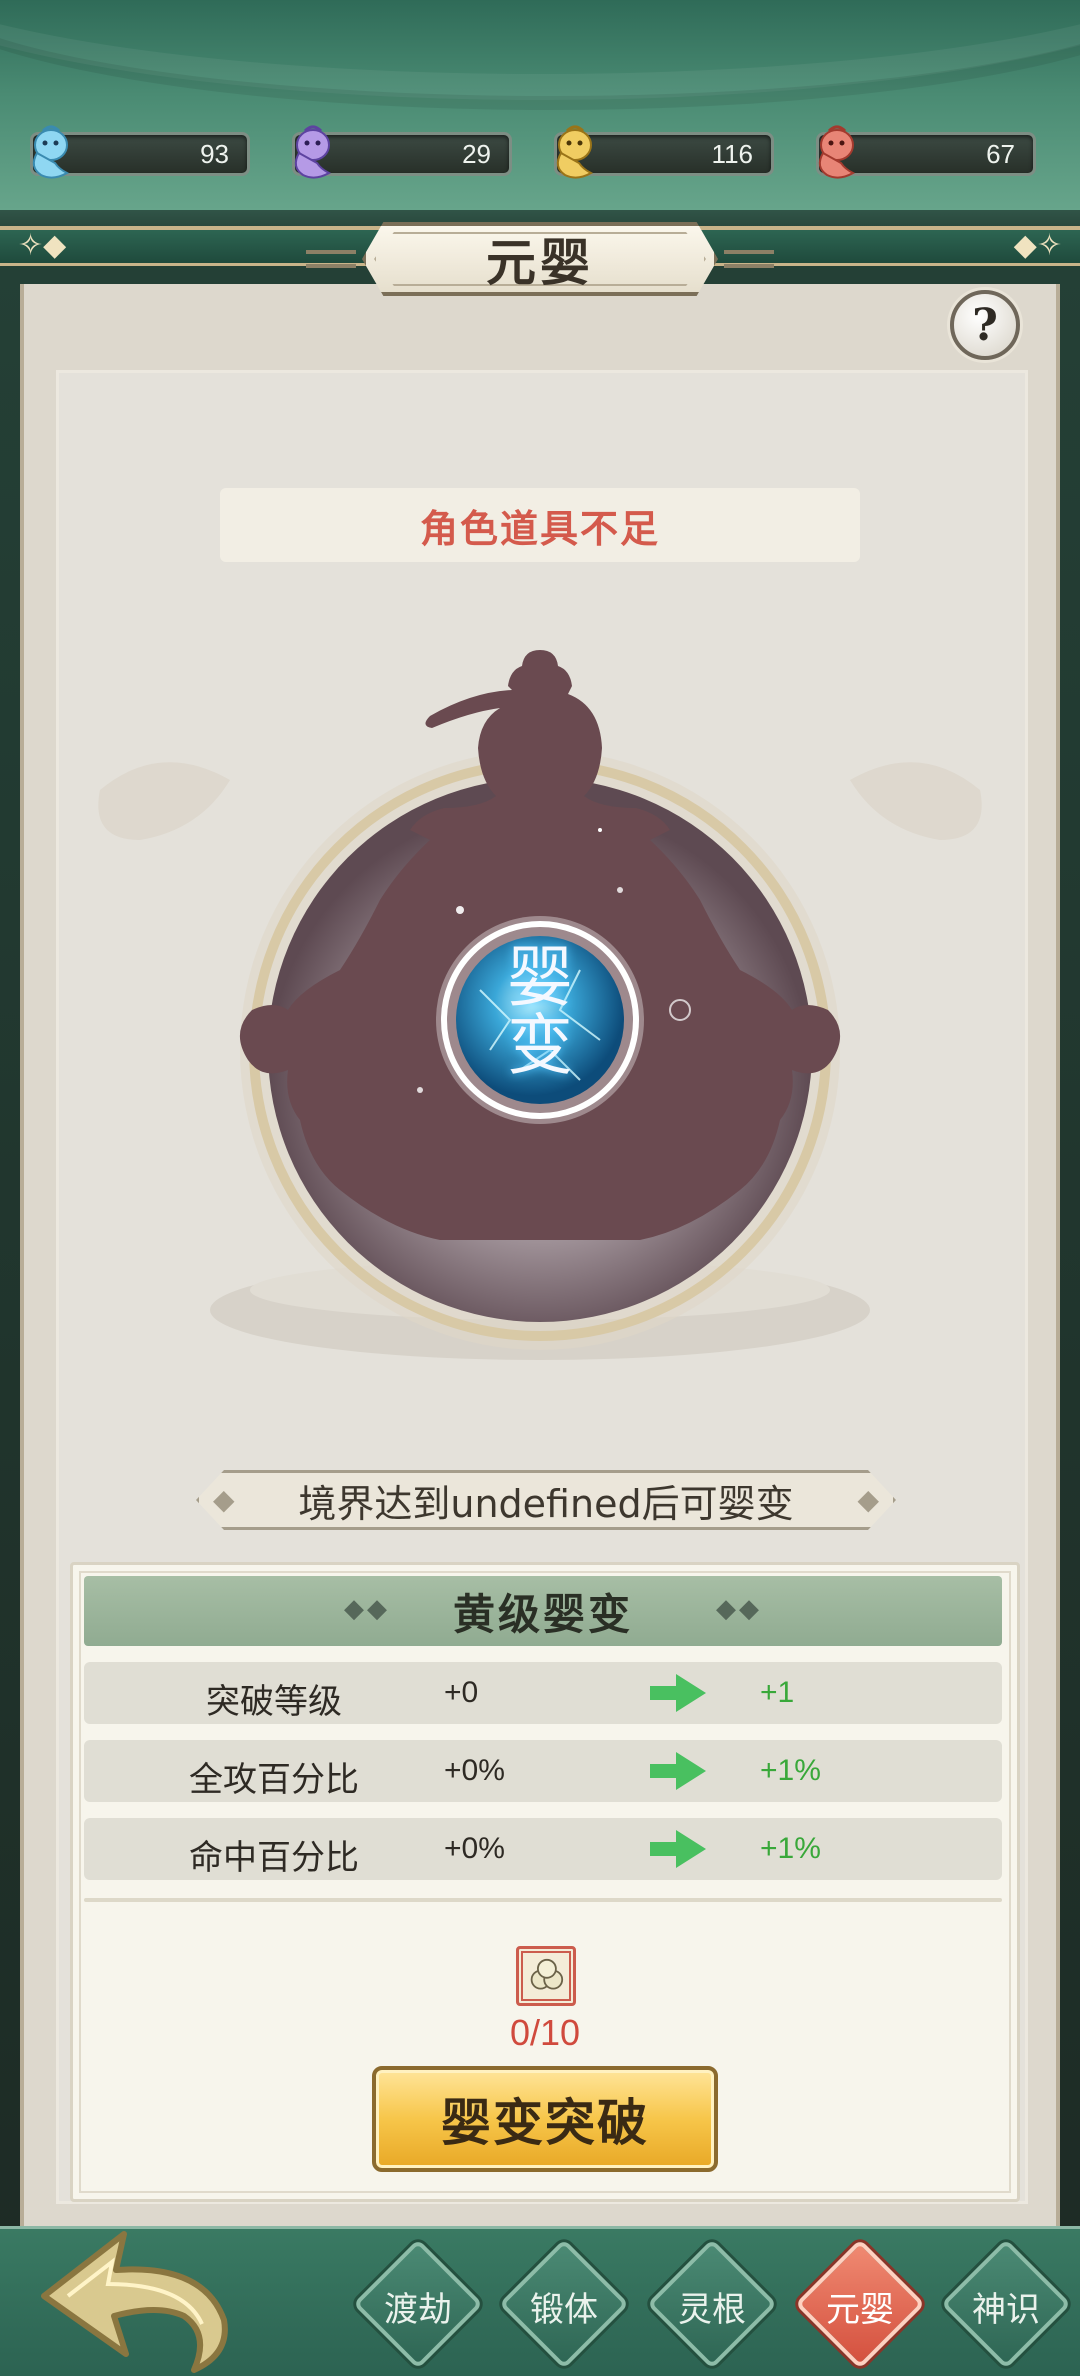  Describe the element at coordinates (540, 262) in the screenshot. I see `page-title: 元婴` at that location.